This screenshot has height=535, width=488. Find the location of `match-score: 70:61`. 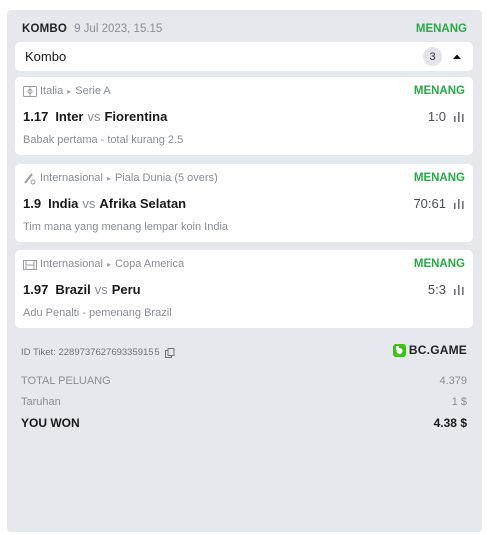

match-score: 70:61 is located at coordinates (429, 203).